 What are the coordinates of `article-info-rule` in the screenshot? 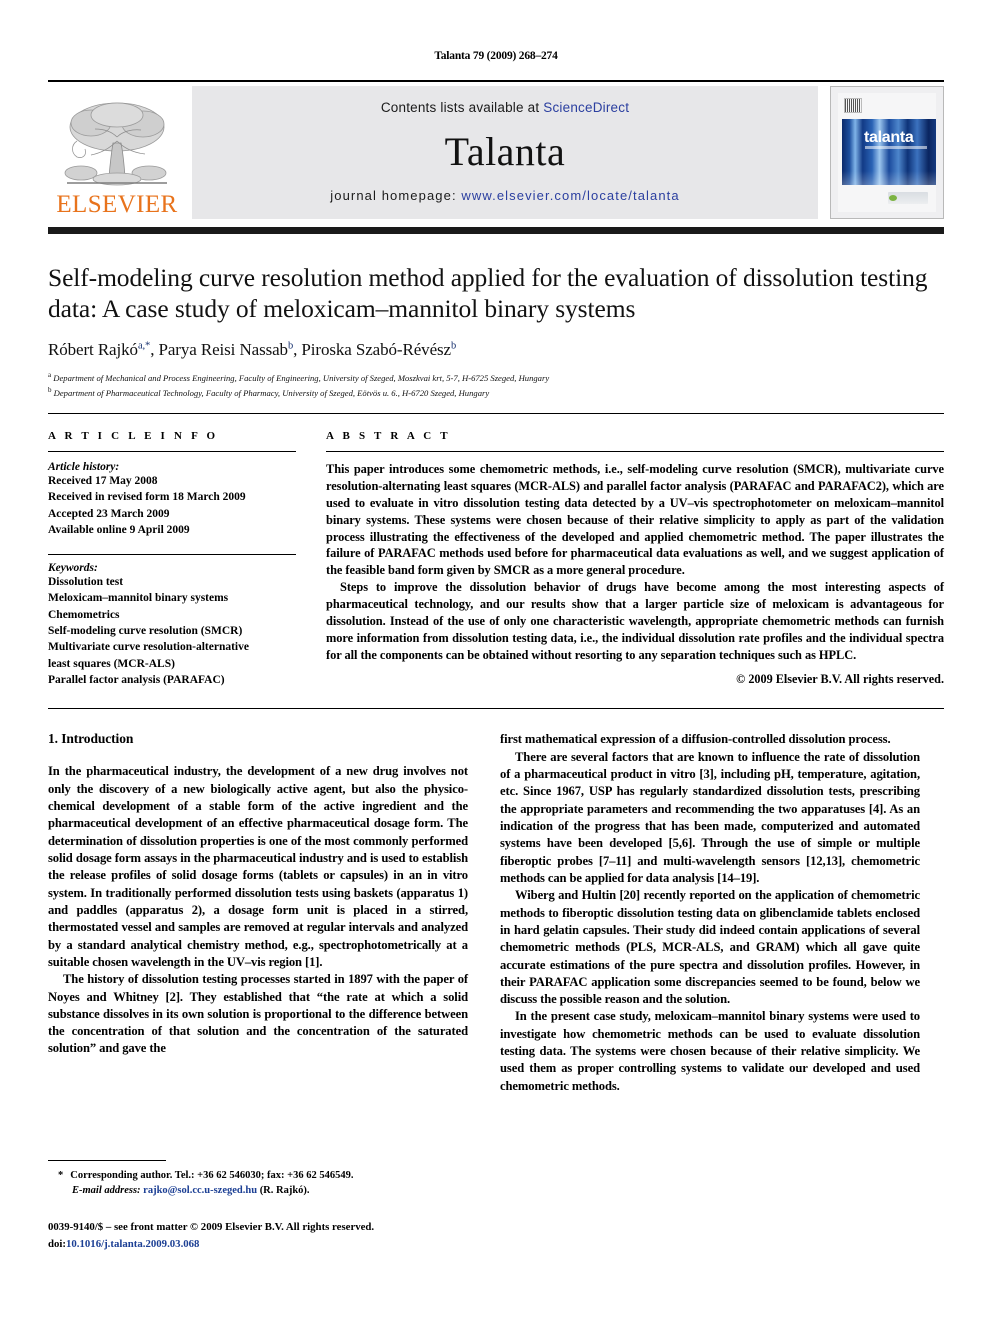 It's located at (172, 451).